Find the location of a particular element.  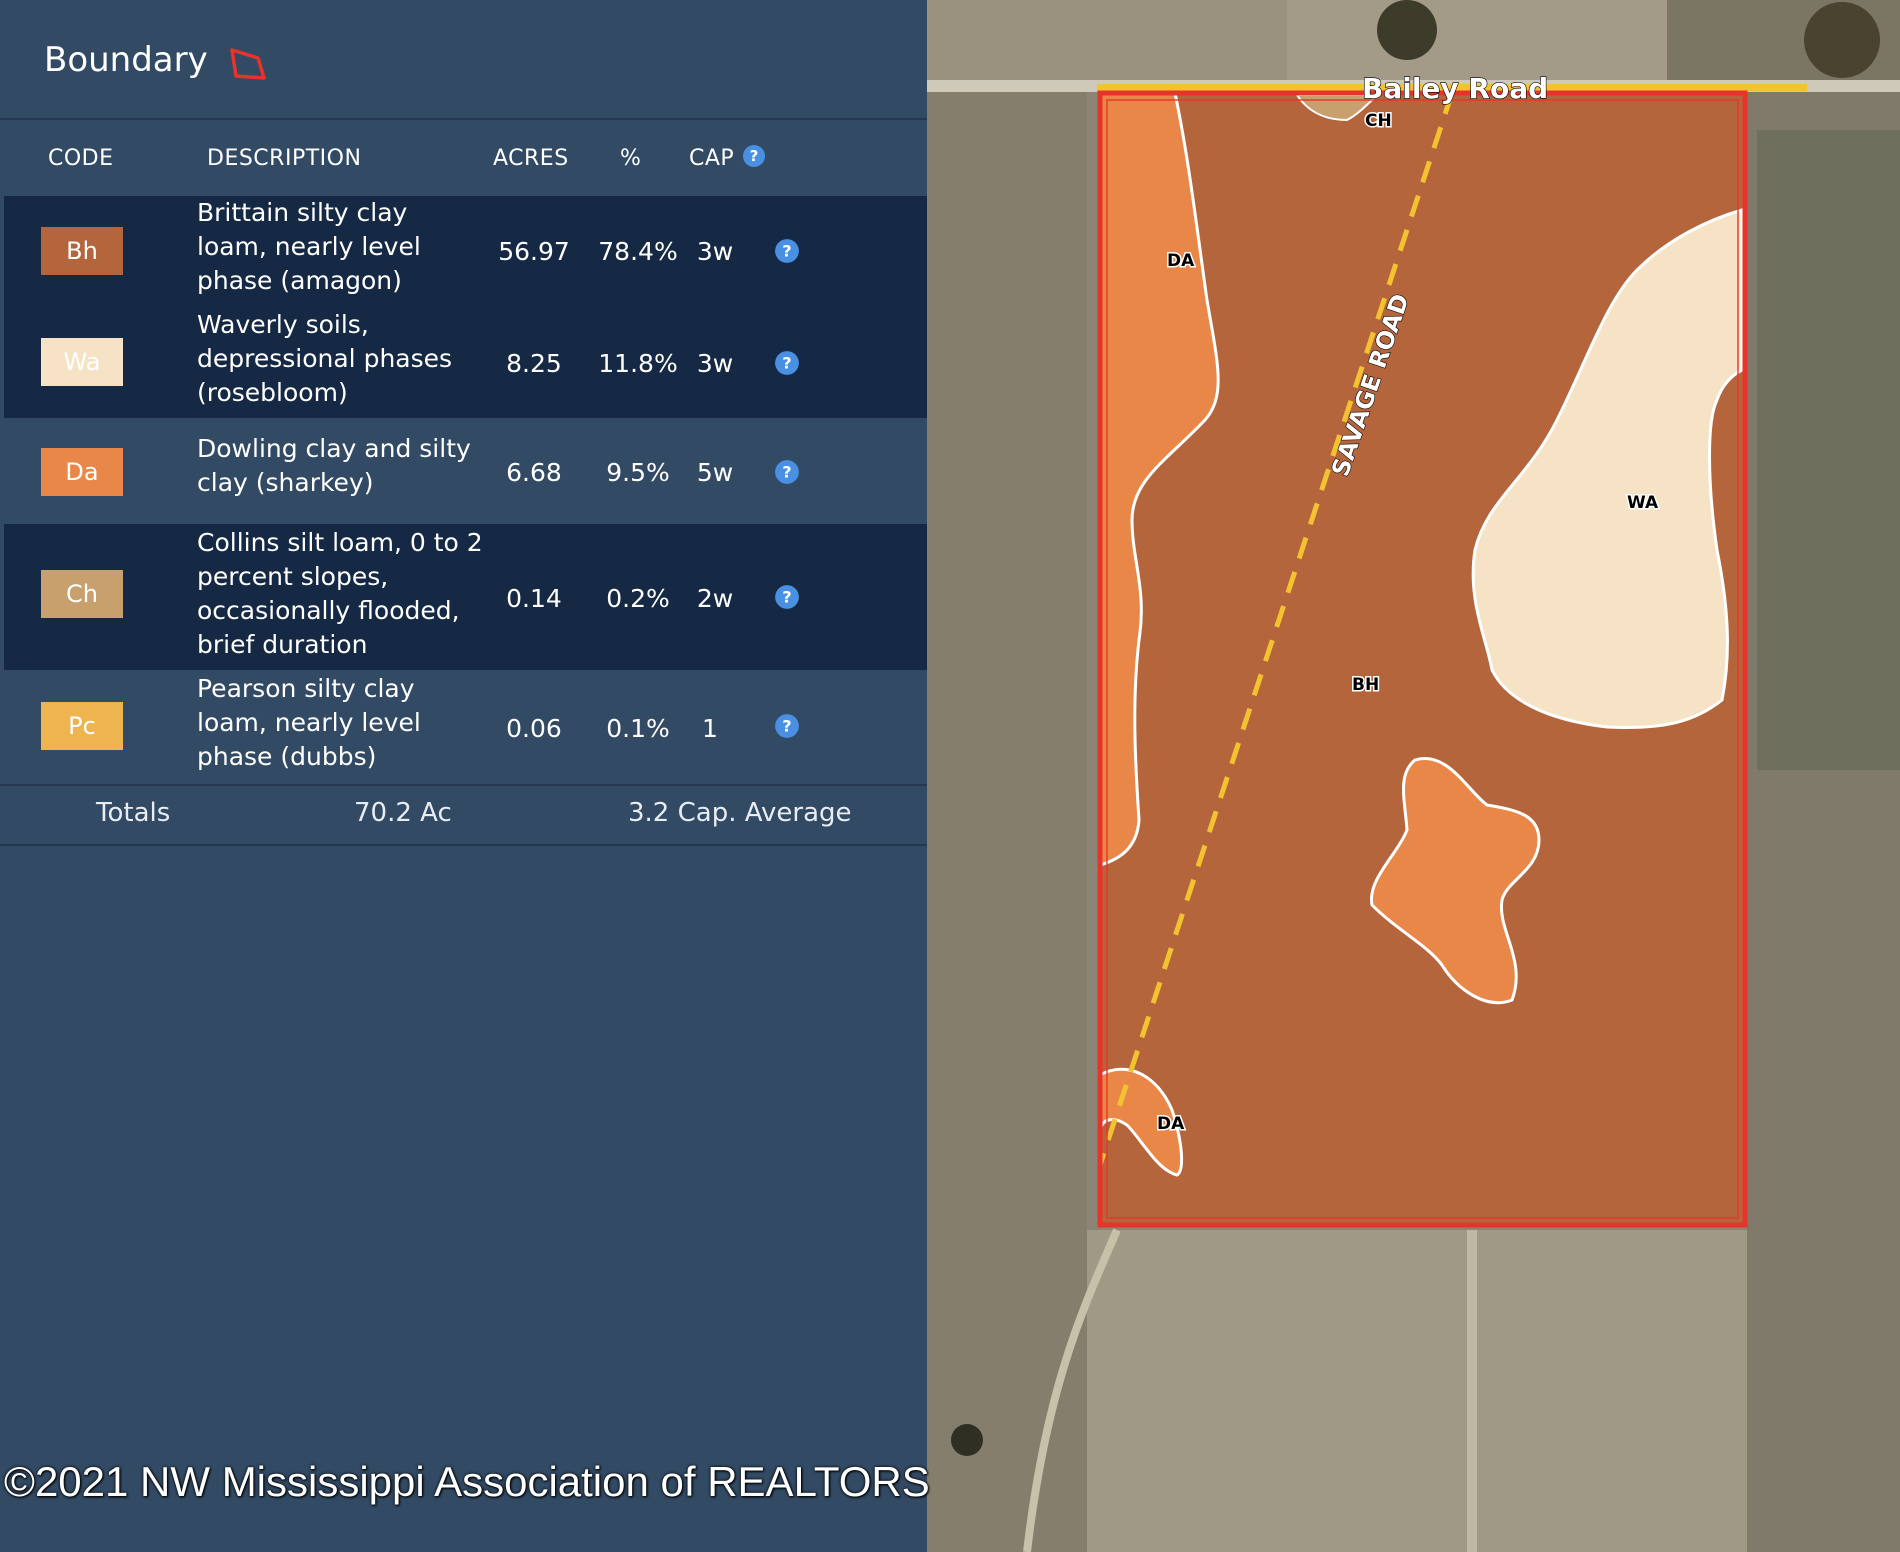

col-description: DESCRIPTION is located at coordinates (284, 158).